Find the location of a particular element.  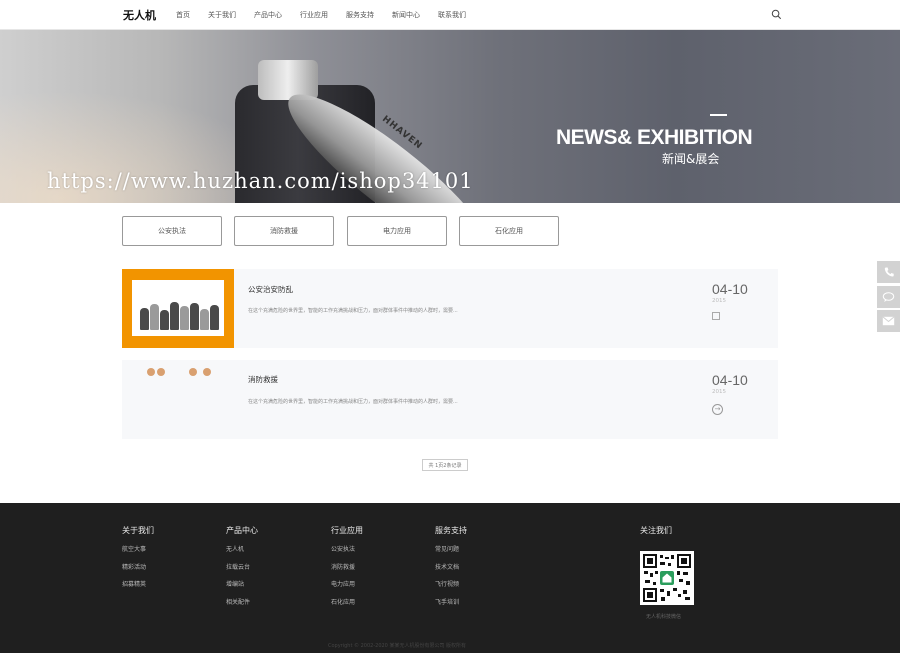

news-title: 公安治安防乱 is located at coordinates (270, 289).